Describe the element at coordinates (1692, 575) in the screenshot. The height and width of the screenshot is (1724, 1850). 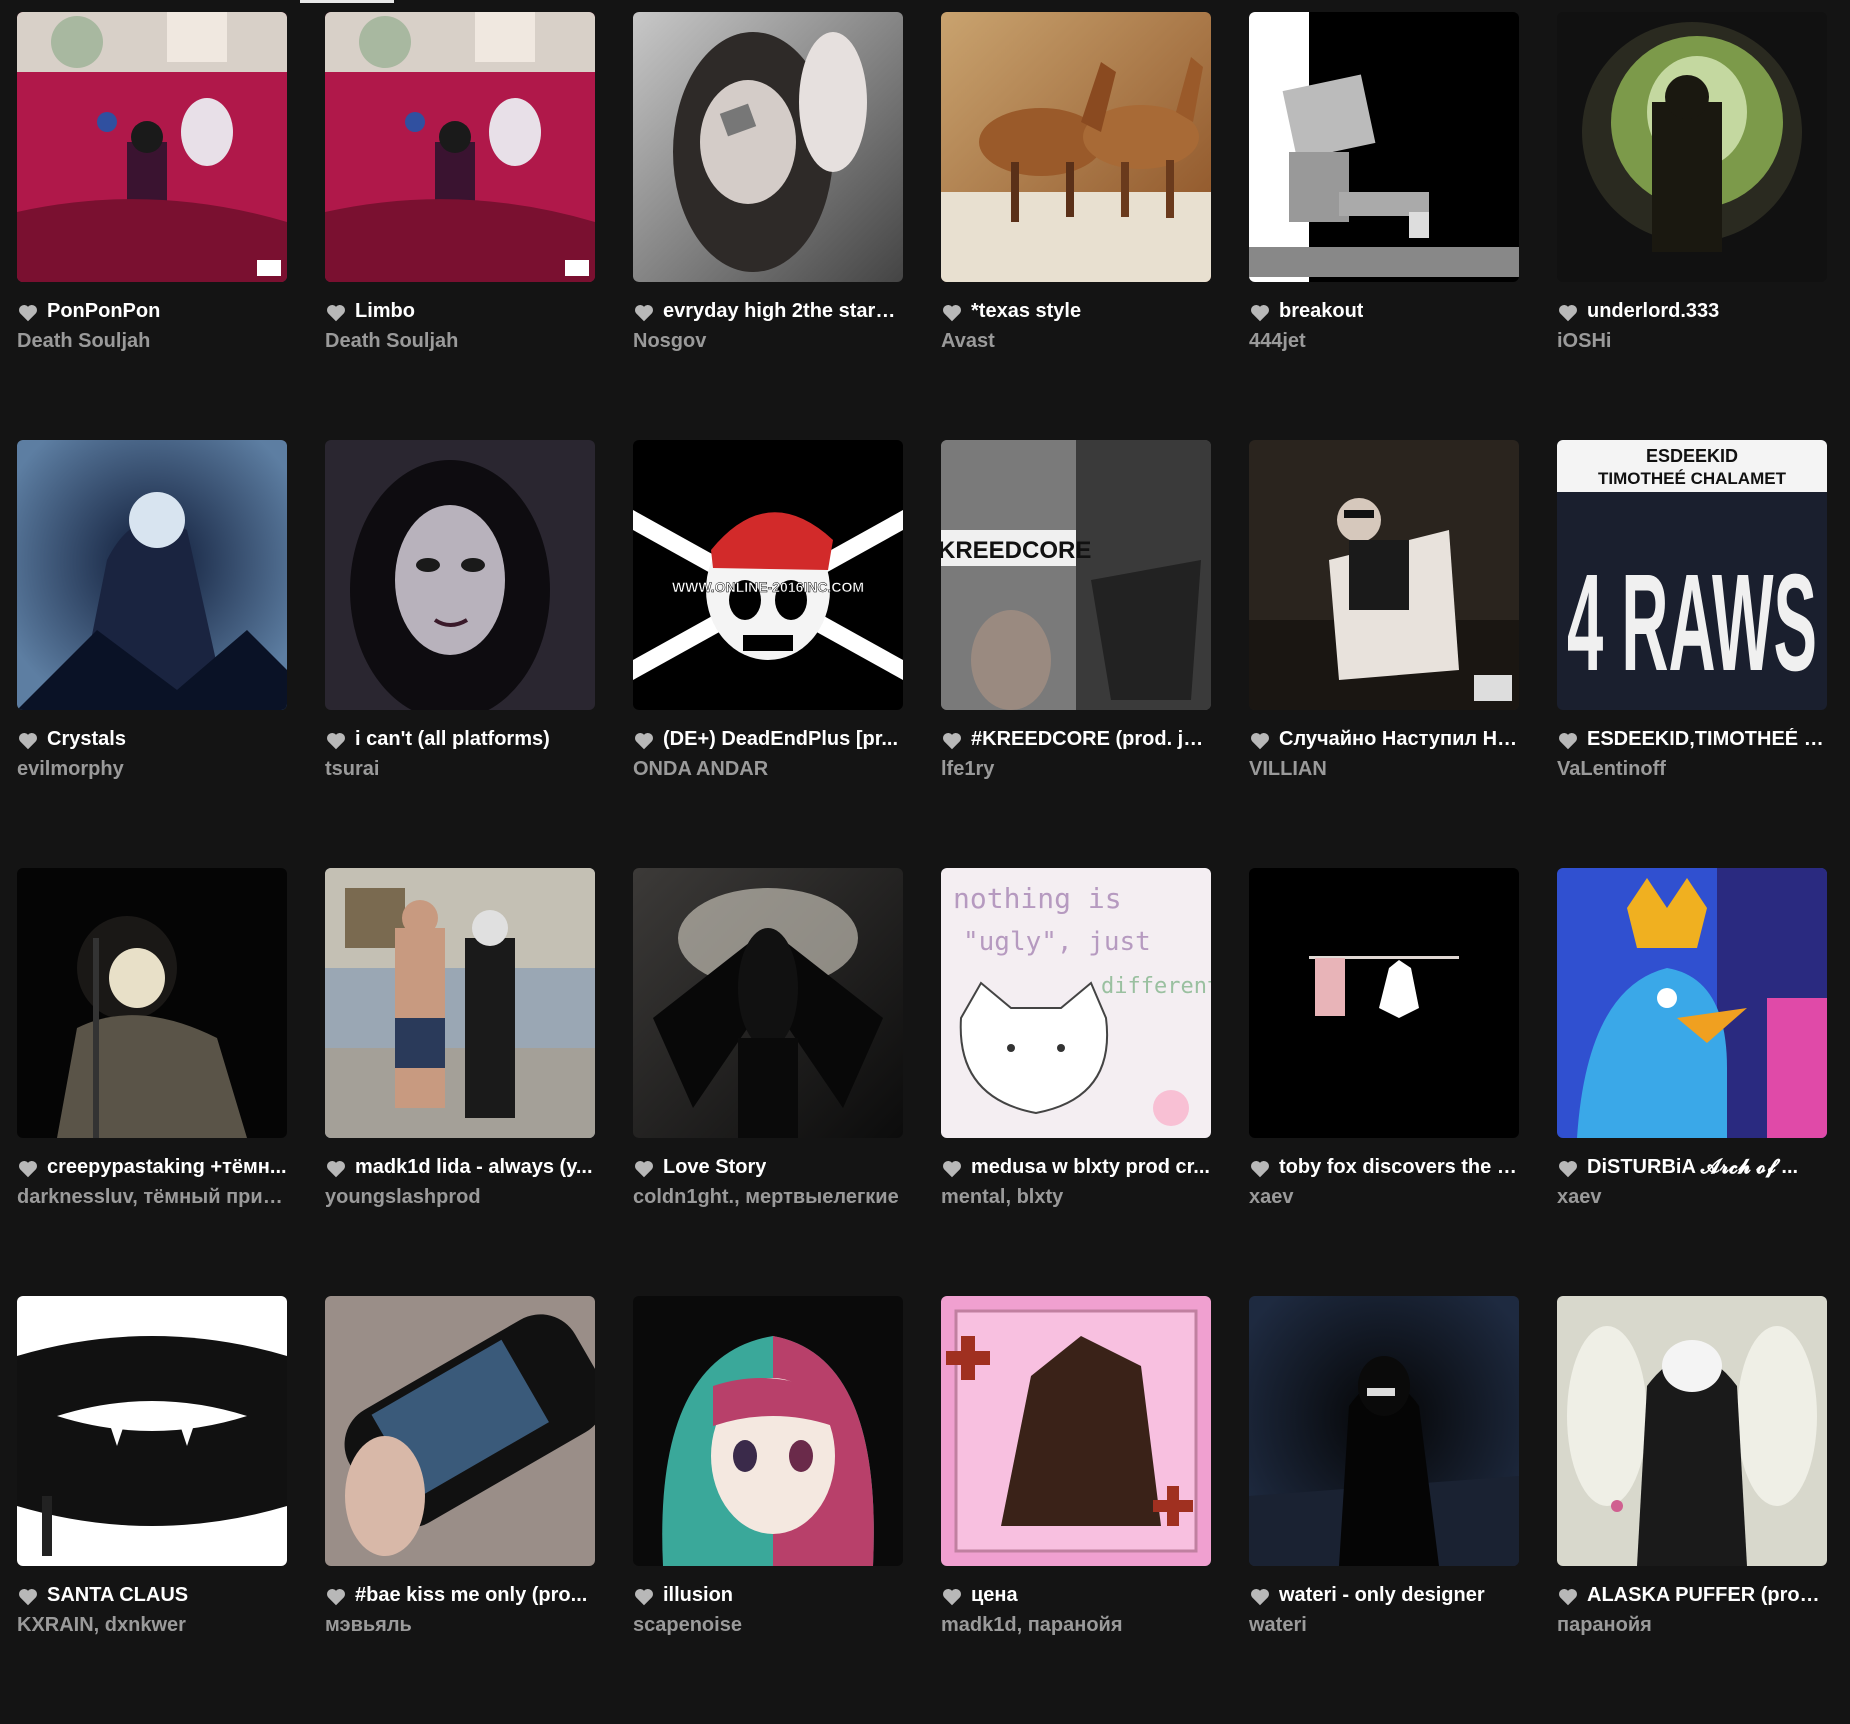
I see `cover-art: ESDEEKID TIMOTHEÉ CHALAMET 4 RAWS` at that location.